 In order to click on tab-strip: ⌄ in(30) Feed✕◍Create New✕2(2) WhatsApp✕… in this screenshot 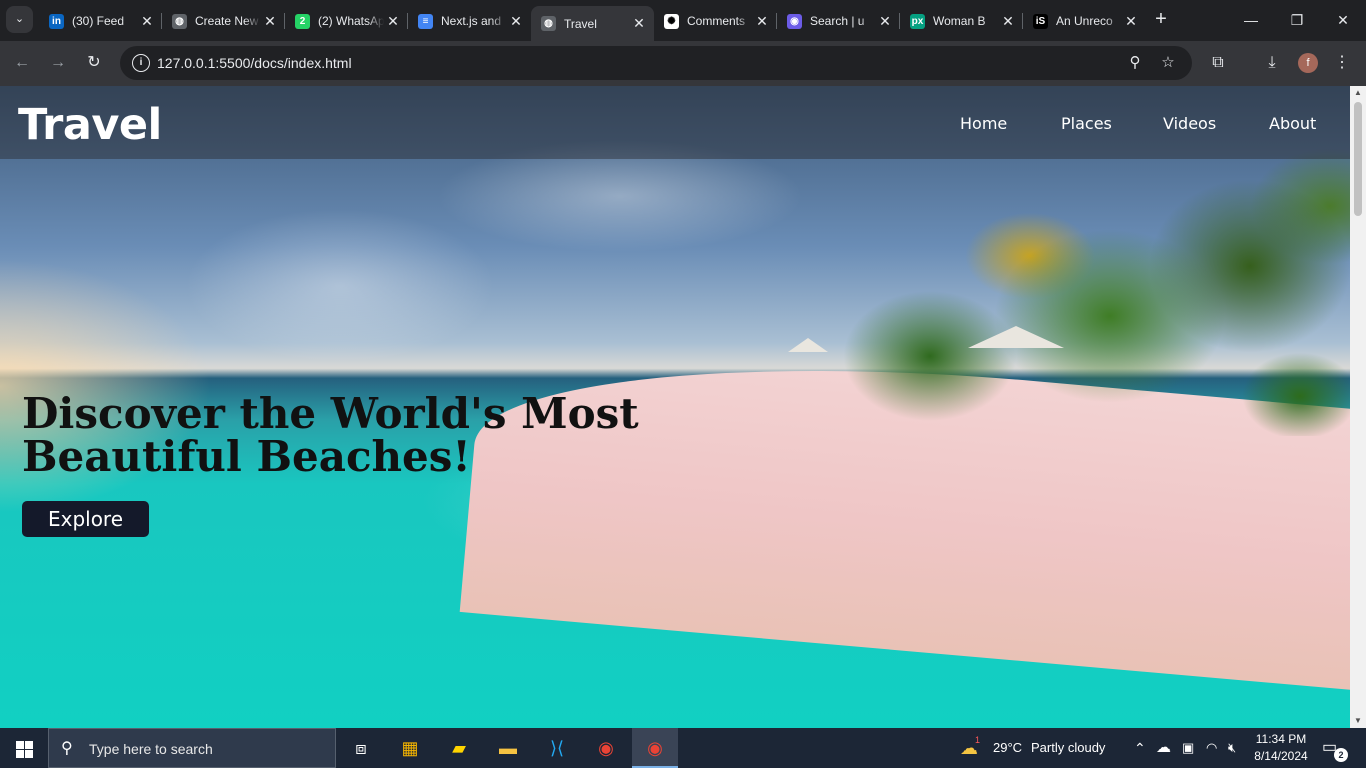, I will do `click(683, 20)`.